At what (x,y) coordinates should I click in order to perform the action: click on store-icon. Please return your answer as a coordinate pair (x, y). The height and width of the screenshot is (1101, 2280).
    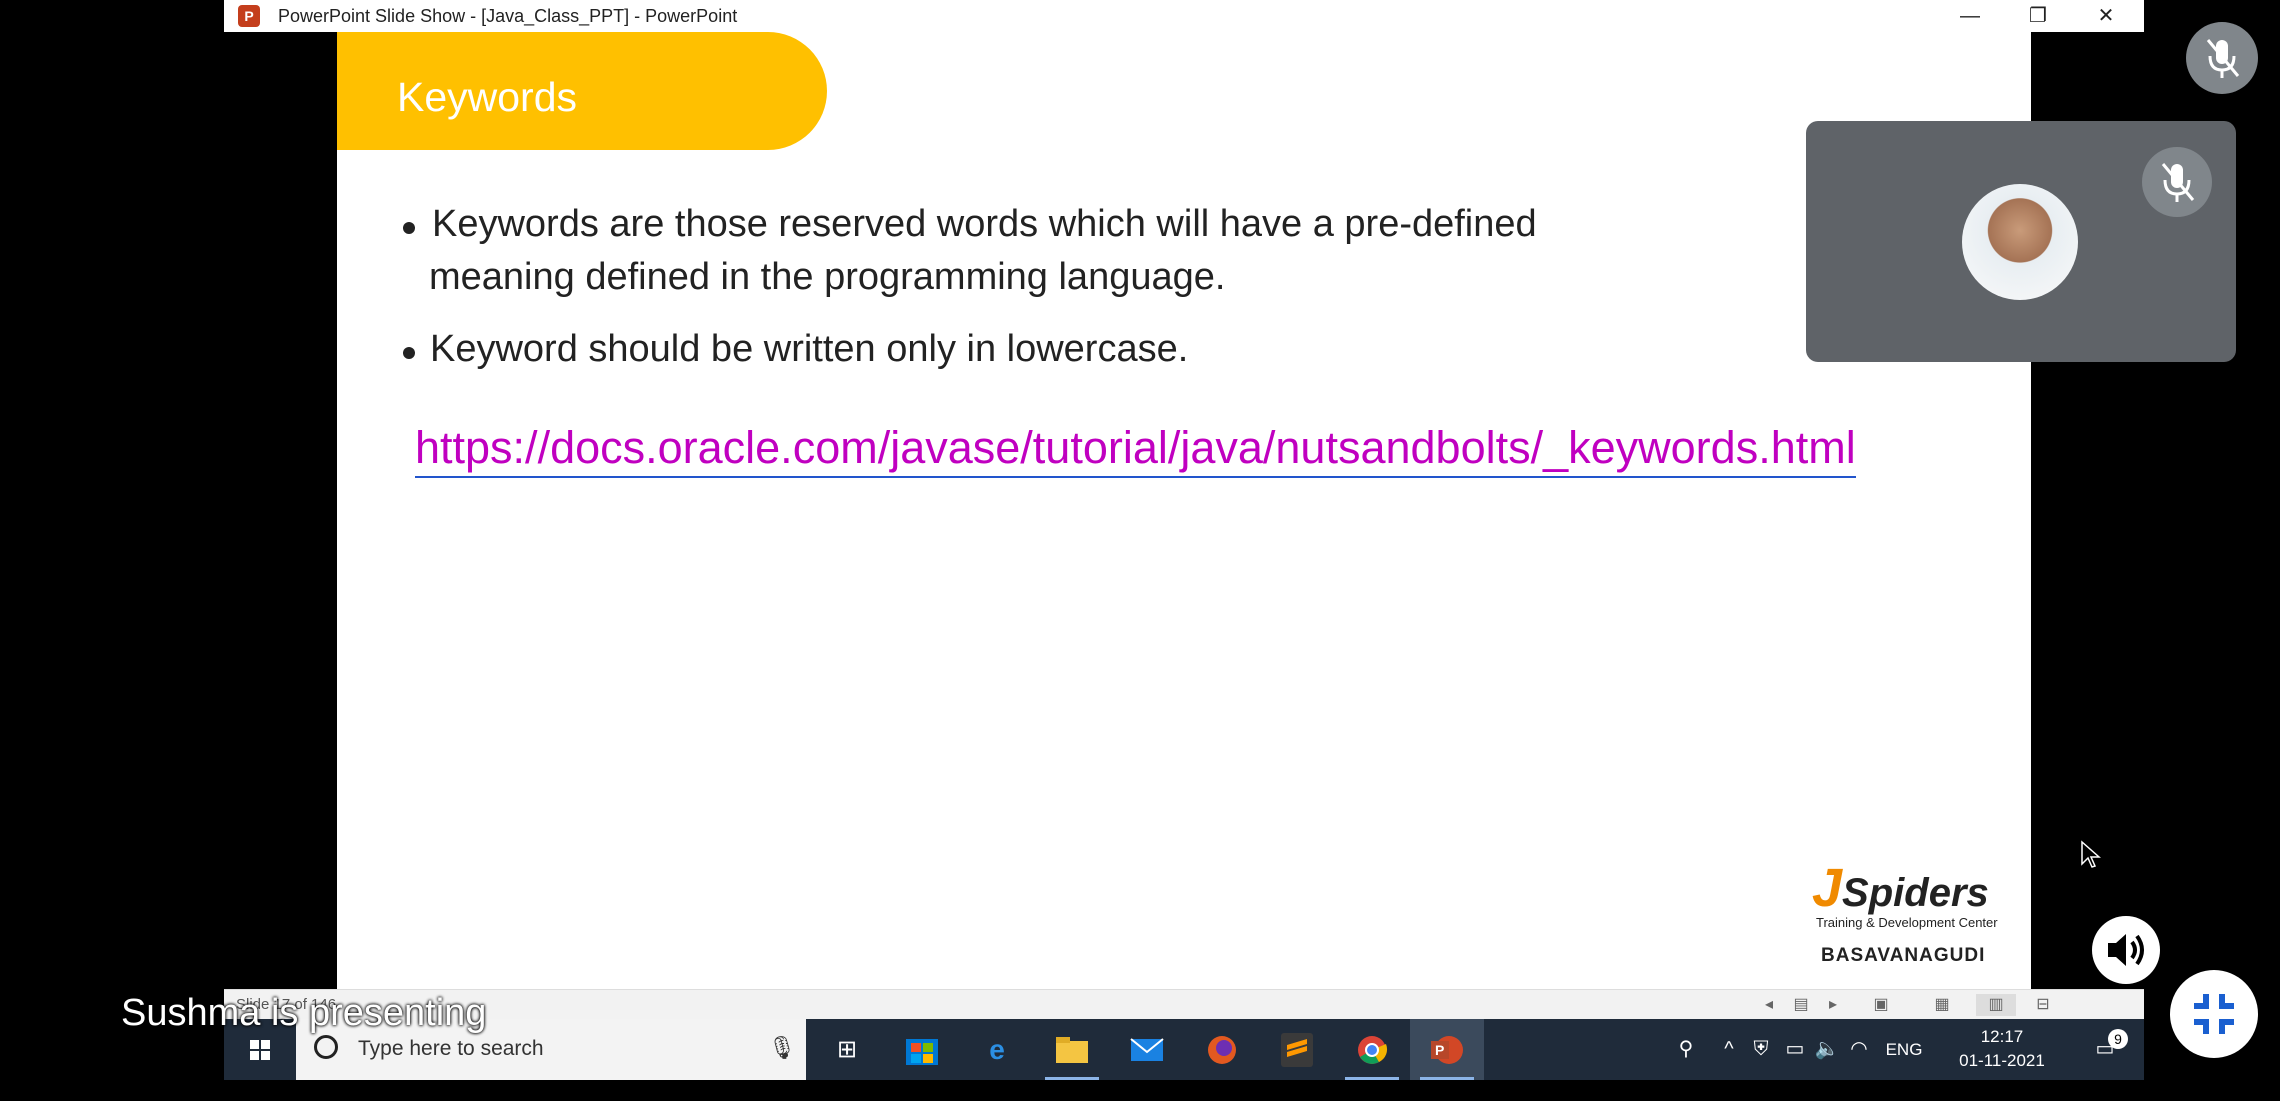
    Looking at the image, I should click on (922, 1049).